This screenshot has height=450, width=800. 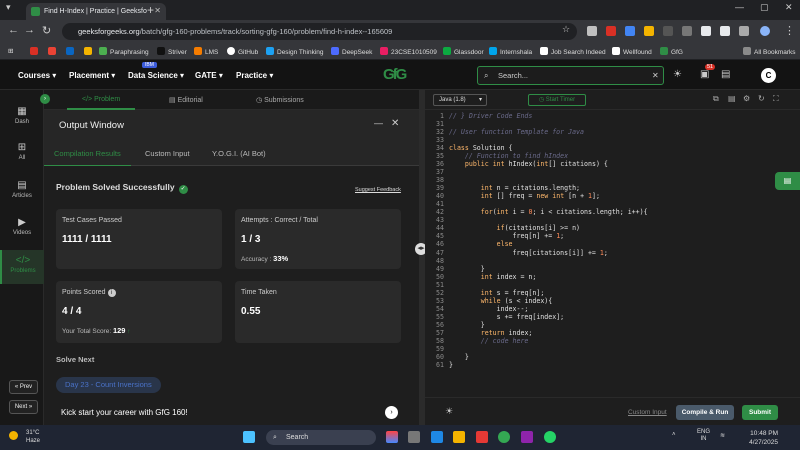 What do you see at coordinates (655, 75) in the screenshot?
I see `clear-search-icon: ✕` at bounding box center [655, 75].